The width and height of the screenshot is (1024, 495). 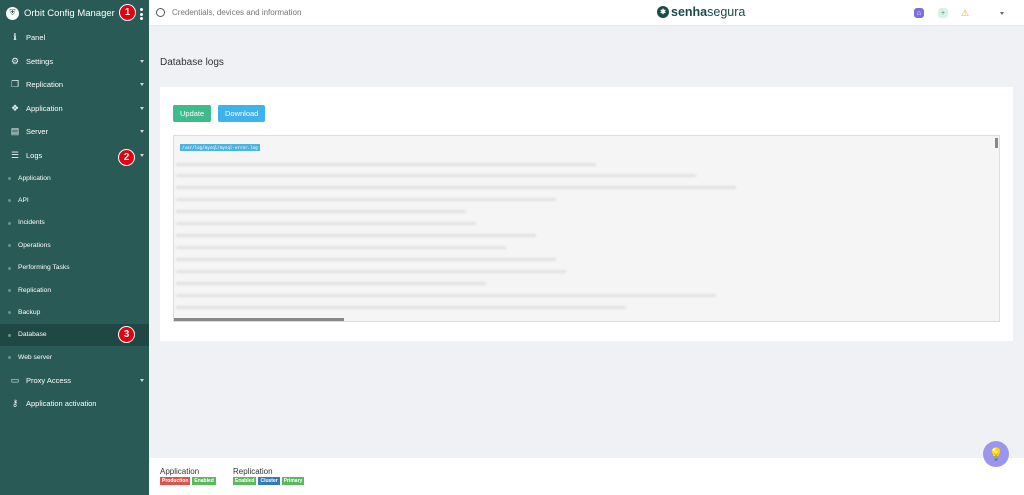 I want to click on sidebar-subitem-performing-tasks: Performing Tasks, so click(x=74, y=268).